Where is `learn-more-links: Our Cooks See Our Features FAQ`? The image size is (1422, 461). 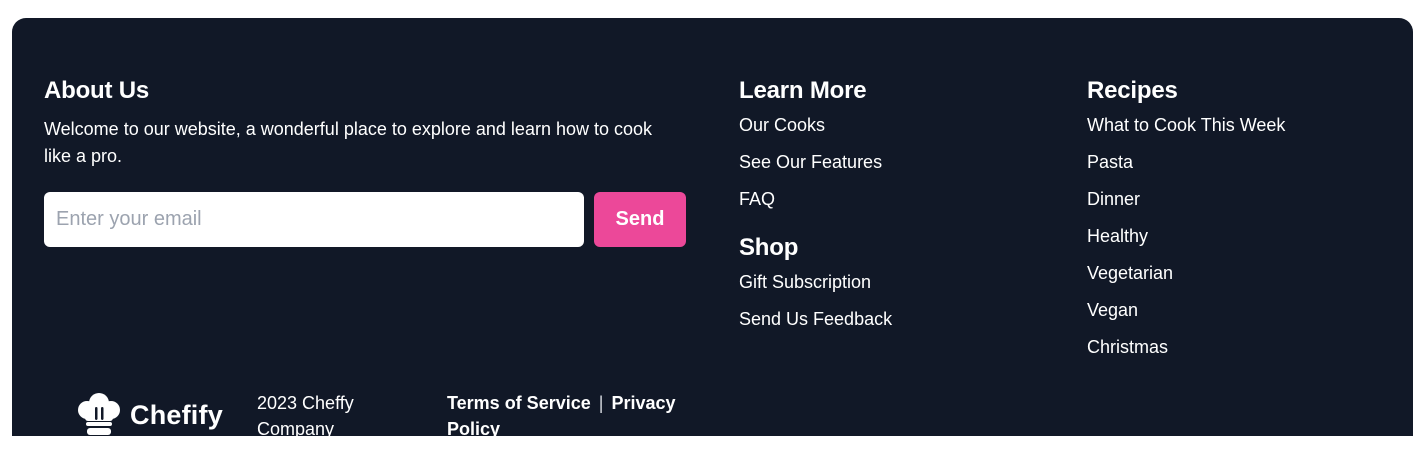 learn-more-links: Our Cooks See Our Features FAQ is located at coordinates (889, 162).